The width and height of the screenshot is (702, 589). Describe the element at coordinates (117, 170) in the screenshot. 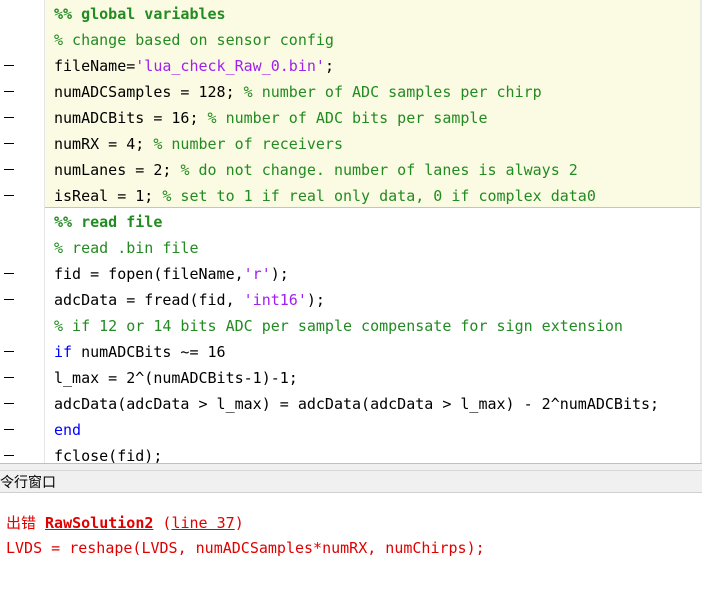

I see `code-token: numLanes = 2;` at that location.